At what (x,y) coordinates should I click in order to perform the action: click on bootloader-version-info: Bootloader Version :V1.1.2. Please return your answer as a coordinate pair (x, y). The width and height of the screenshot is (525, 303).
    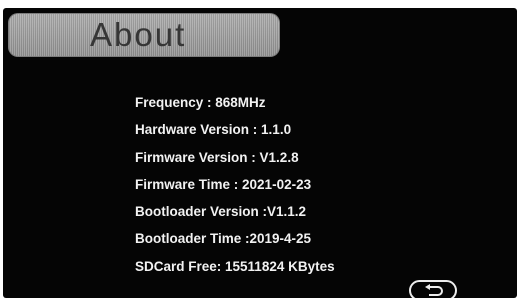
    Looking at the image, I should click on (221, 212).